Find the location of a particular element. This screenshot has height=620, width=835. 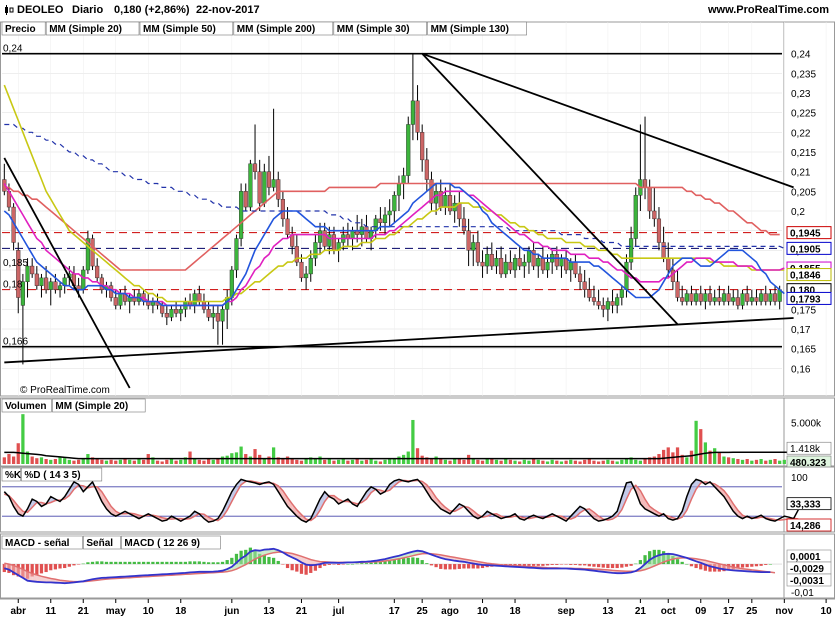

stoch-value-tag-label: 14,286 is located at coordinates (805, 526).